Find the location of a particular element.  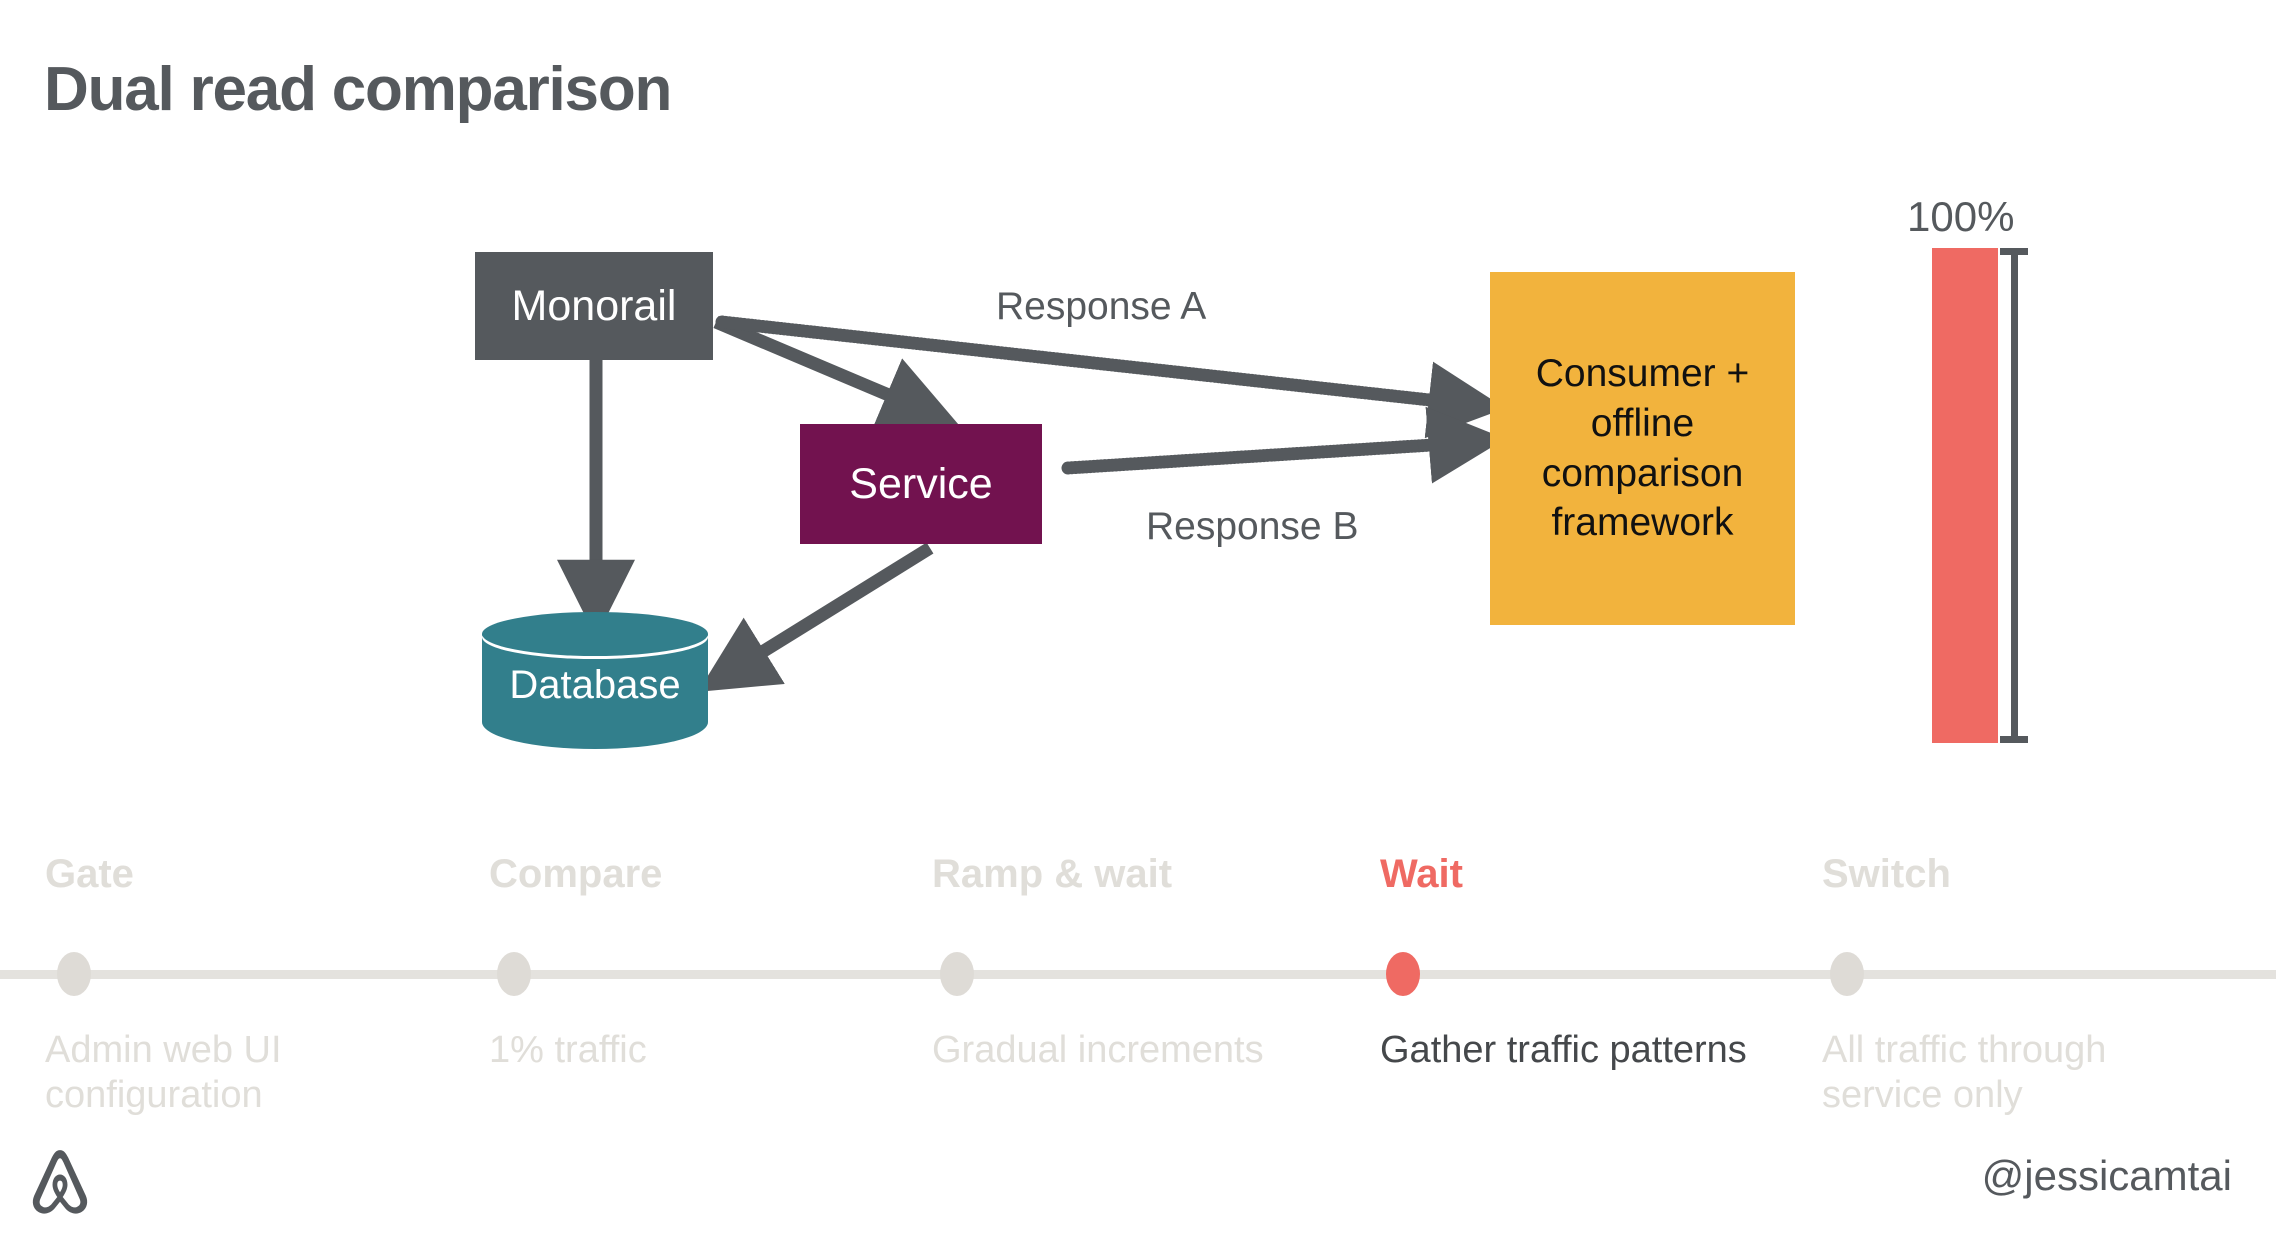

timeline-step-description: Gather traffic patterns is located at coordinates (1563, 1050).